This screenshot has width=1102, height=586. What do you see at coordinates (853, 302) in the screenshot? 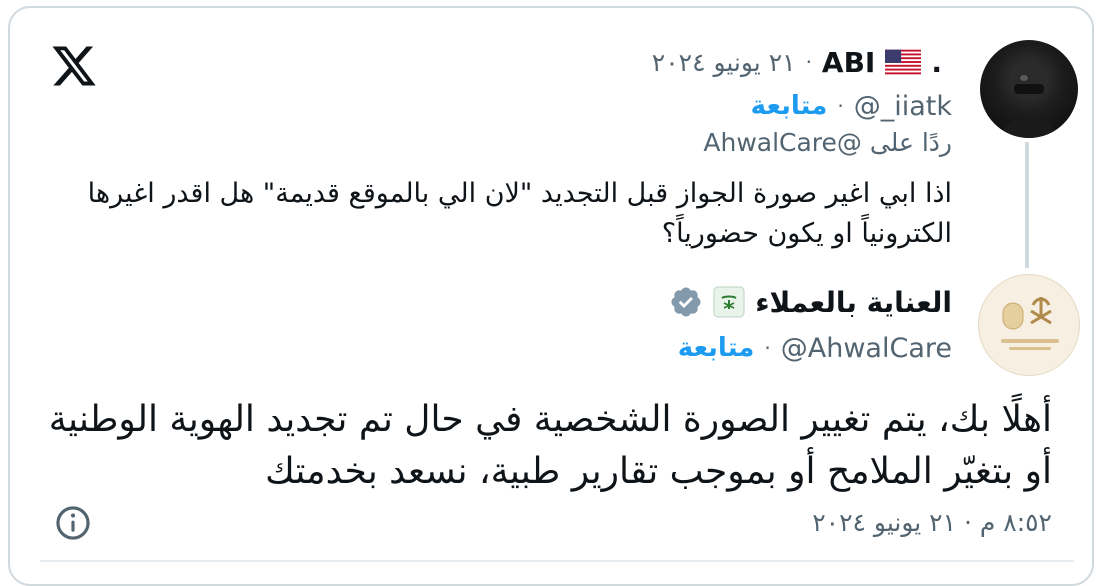
I see `author-name: العناية بالعملاء` at bounding box center [853, 302].